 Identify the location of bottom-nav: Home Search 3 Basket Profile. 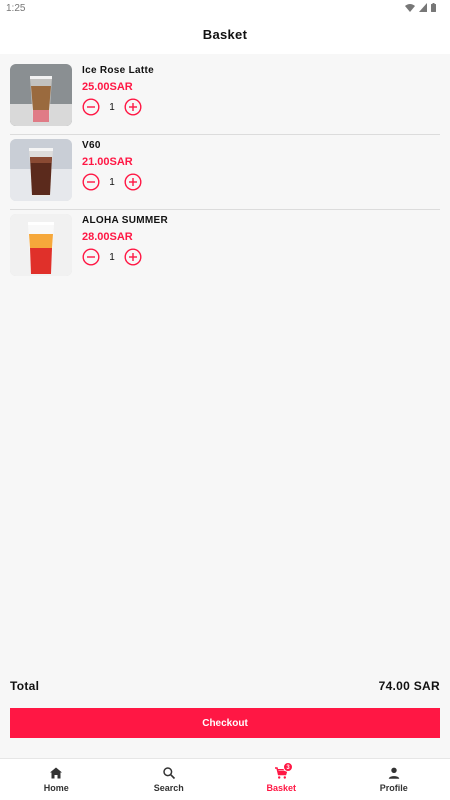
(225, 779).